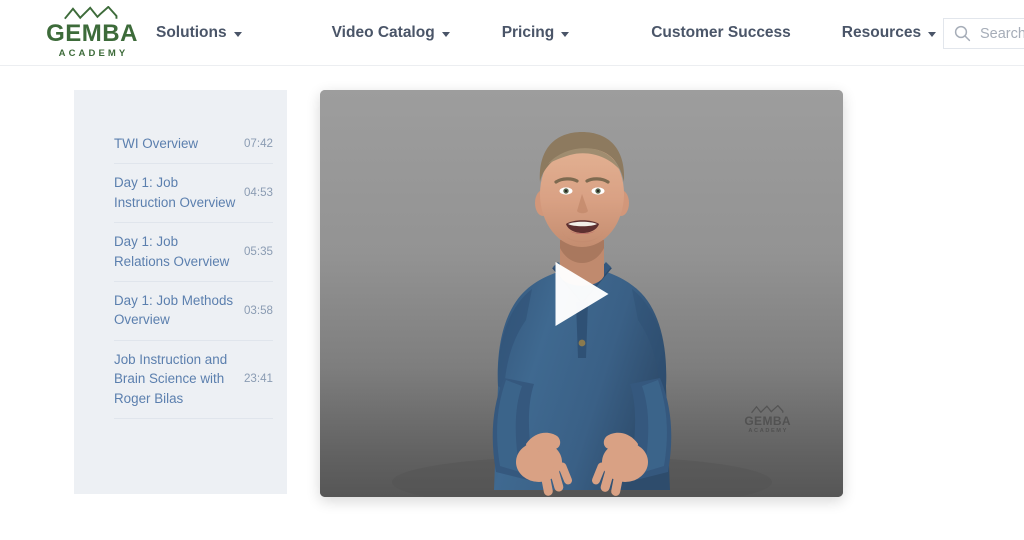 This screenshot has height=540, width=1024. What do you see at coordinates (258, 193) in the screenshot?
I see `playlist-item-duration: 04:53` at bounding box center [258, 193].